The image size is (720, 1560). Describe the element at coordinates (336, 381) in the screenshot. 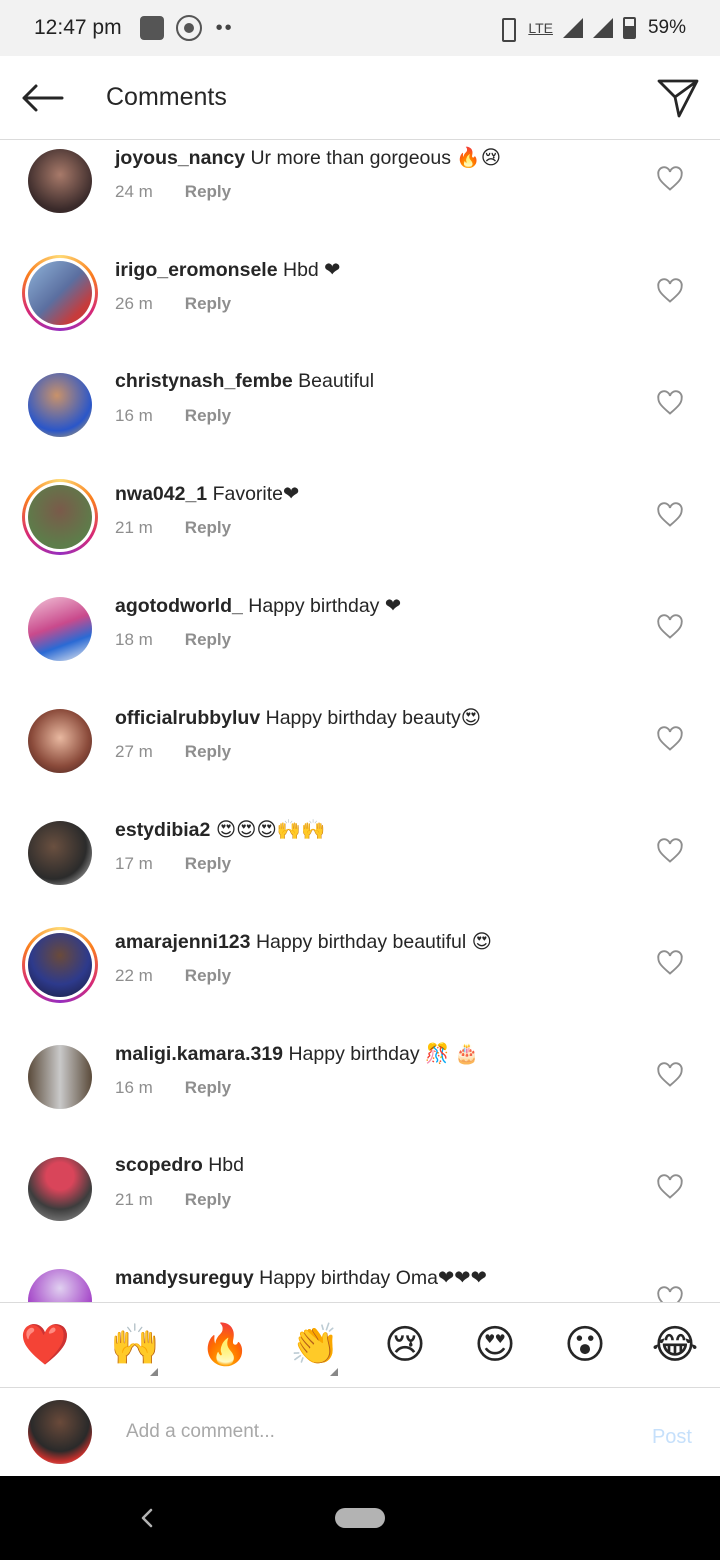

I see `comment-text: Beautiful` at that location.